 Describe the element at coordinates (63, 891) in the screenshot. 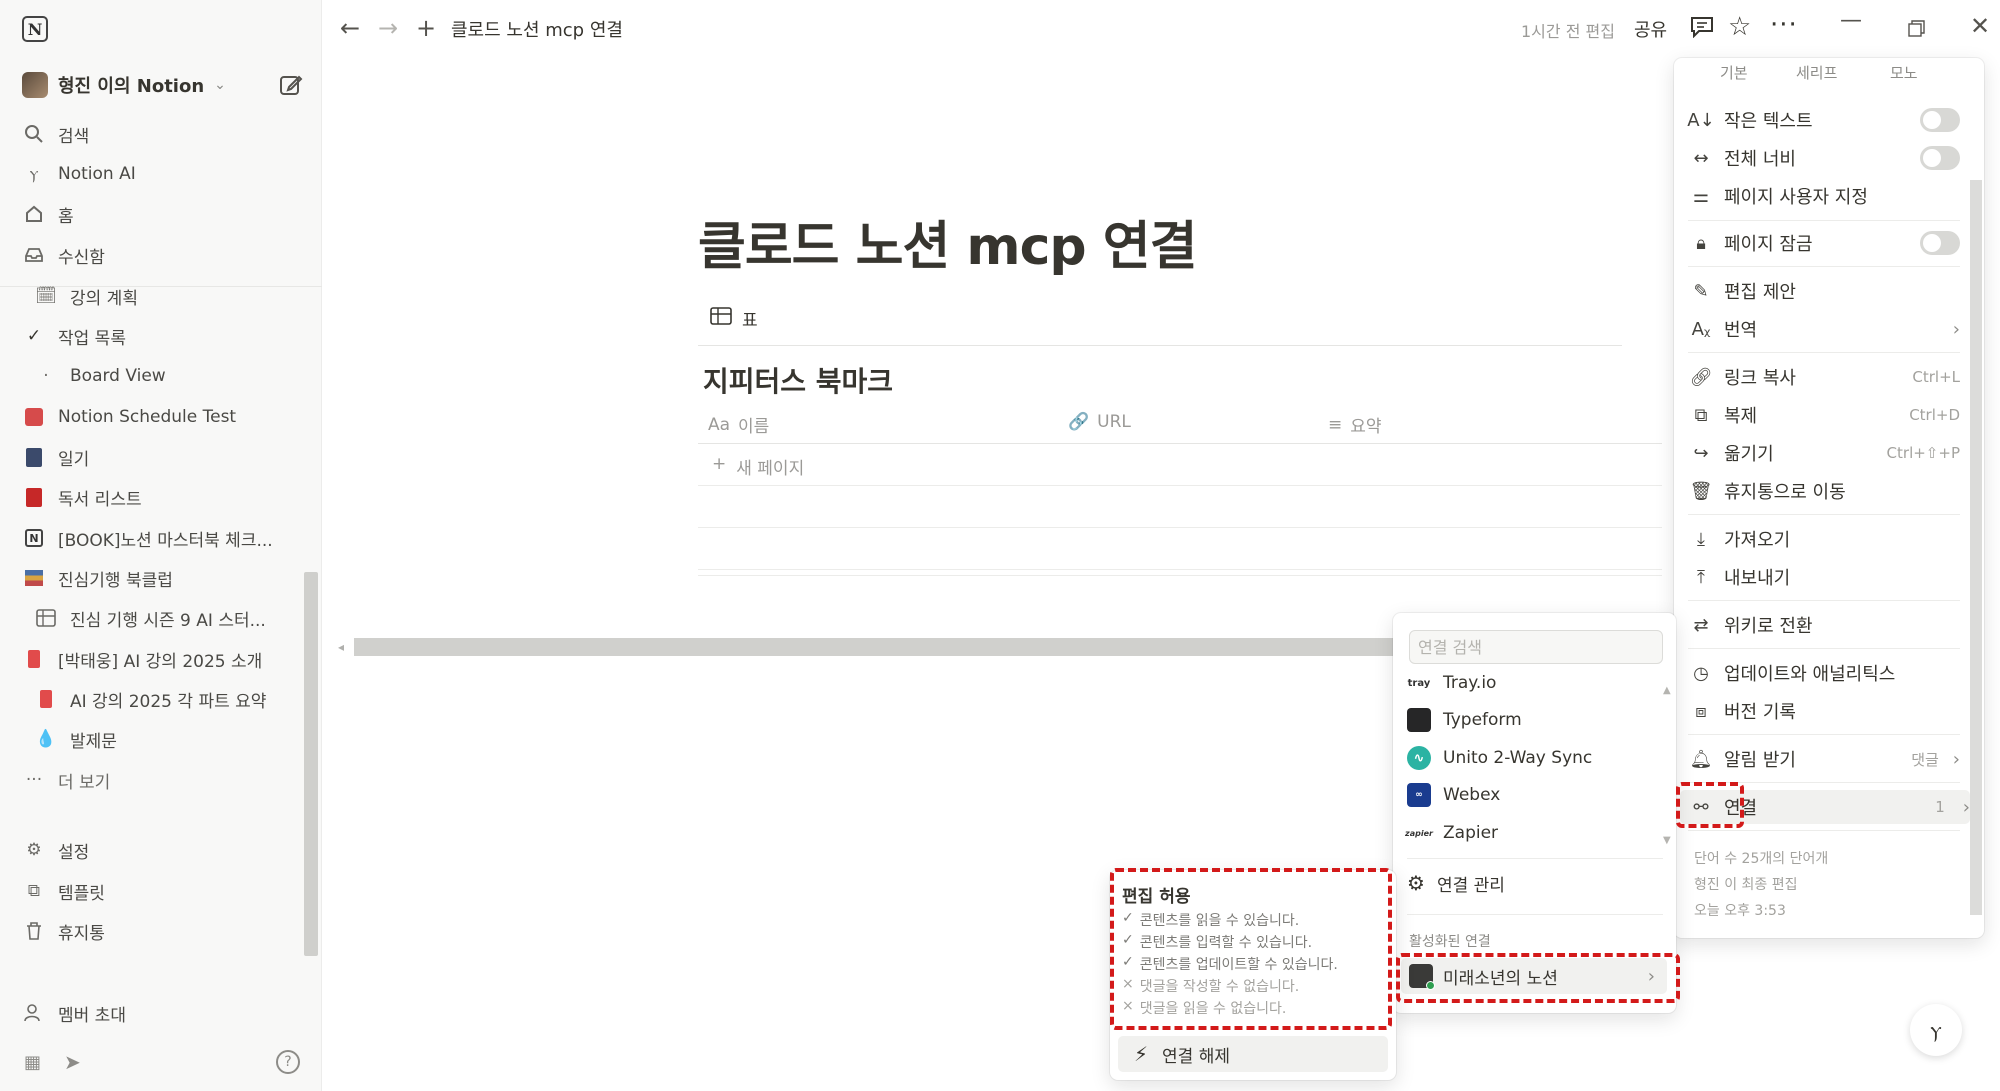

I see `sidebar-templates: ⧉ 템플릿` at that location.